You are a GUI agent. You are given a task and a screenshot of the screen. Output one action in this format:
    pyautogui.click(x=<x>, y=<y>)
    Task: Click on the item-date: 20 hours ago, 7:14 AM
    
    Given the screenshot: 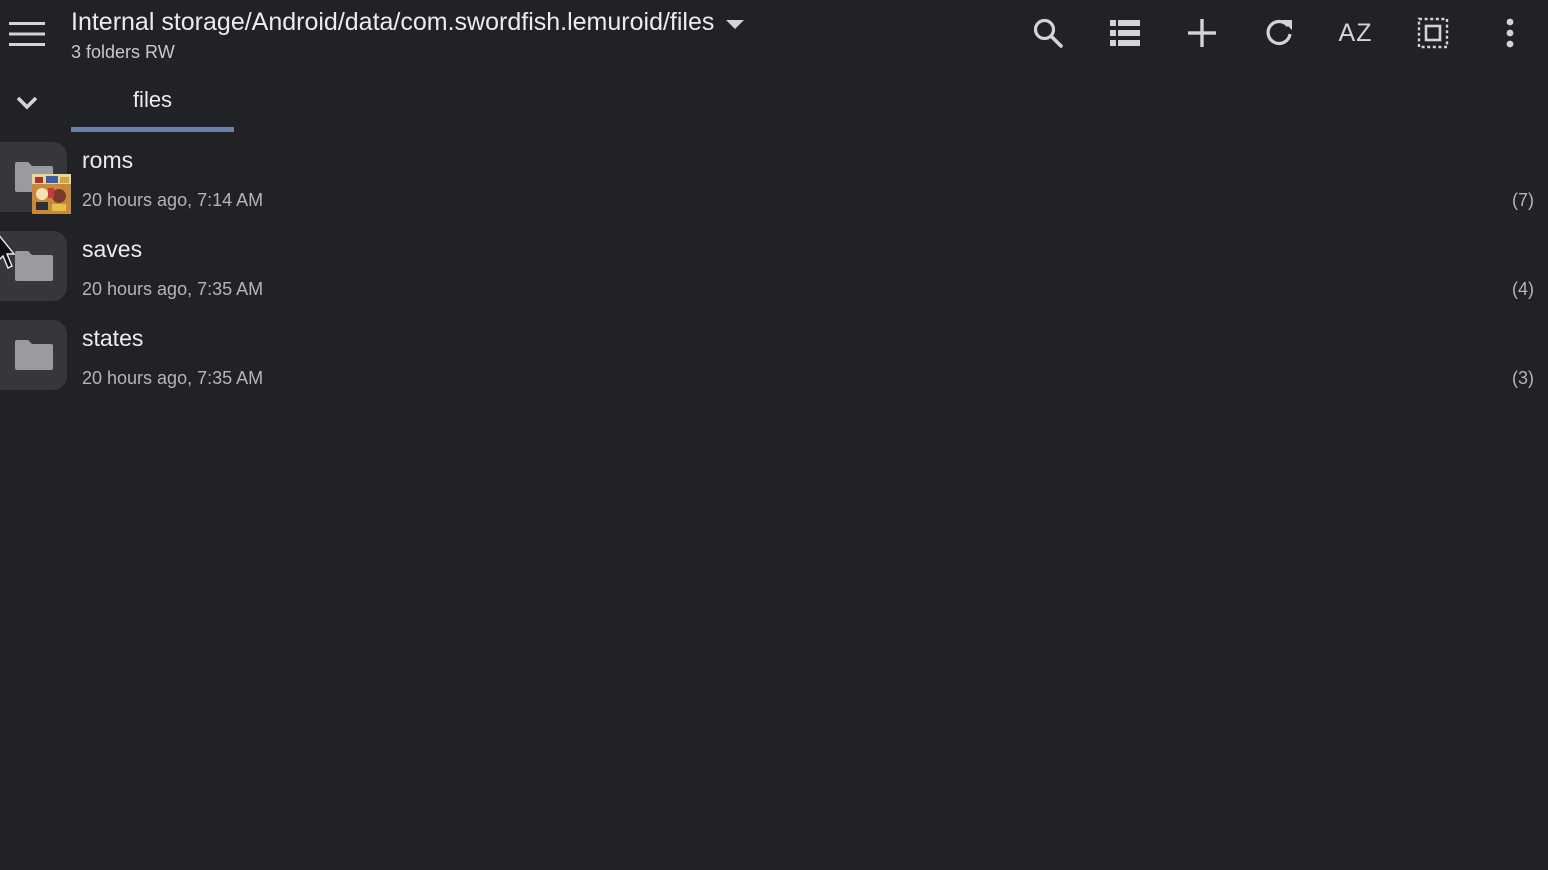 What is the action you would take?
    pyautogui.click(x=173, y=200)
    